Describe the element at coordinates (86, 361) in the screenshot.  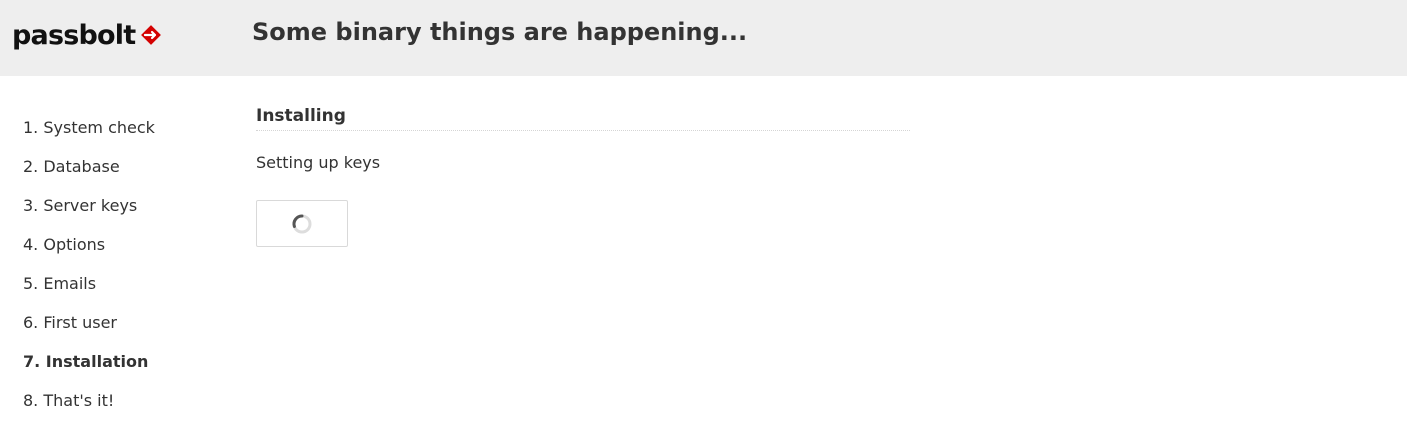
I see `step-installation: 7. Installation` at that location.